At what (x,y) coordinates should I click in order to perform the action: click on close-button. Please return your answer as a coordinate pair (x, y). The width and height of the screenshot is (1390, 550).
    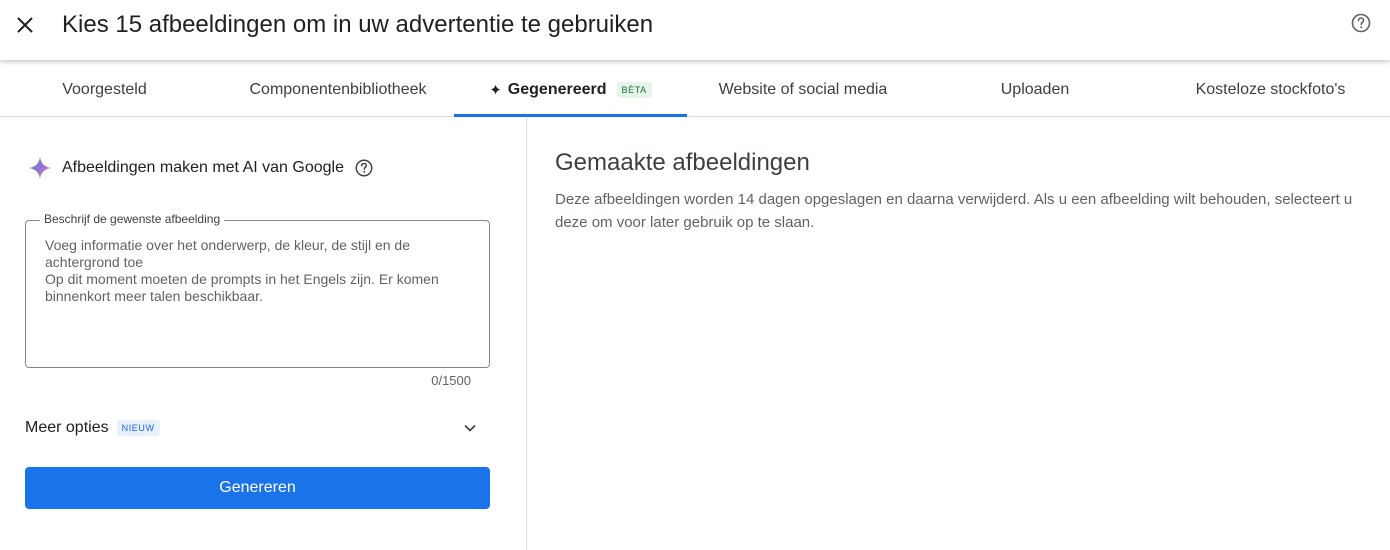
    Looking at the image, I should click on (25, 25).